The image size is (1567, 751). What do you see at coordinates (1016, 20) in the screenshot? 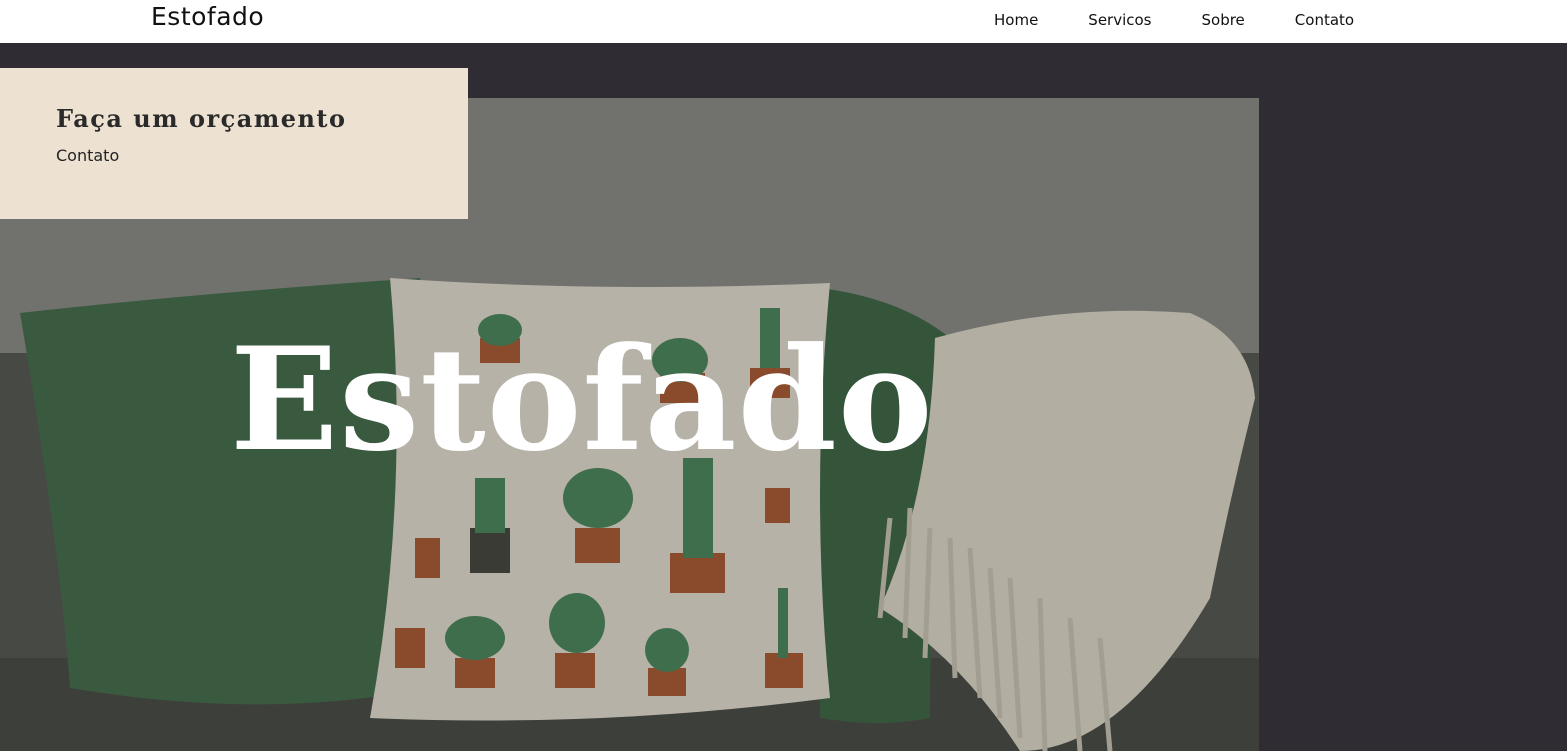
I see `nav-link-home: Home` at bounding box center [1016, 20].